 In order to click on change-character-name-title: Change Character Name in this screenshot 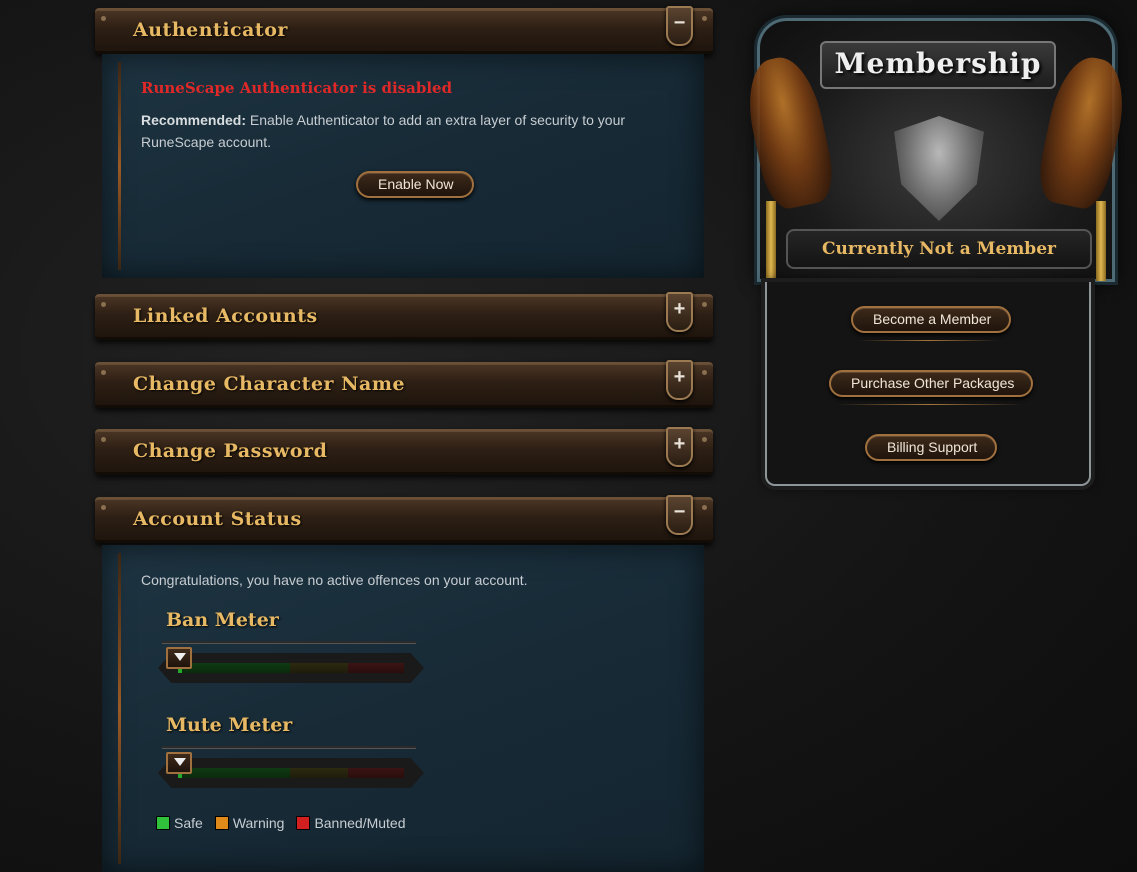, I will do `click(269, 384)`.